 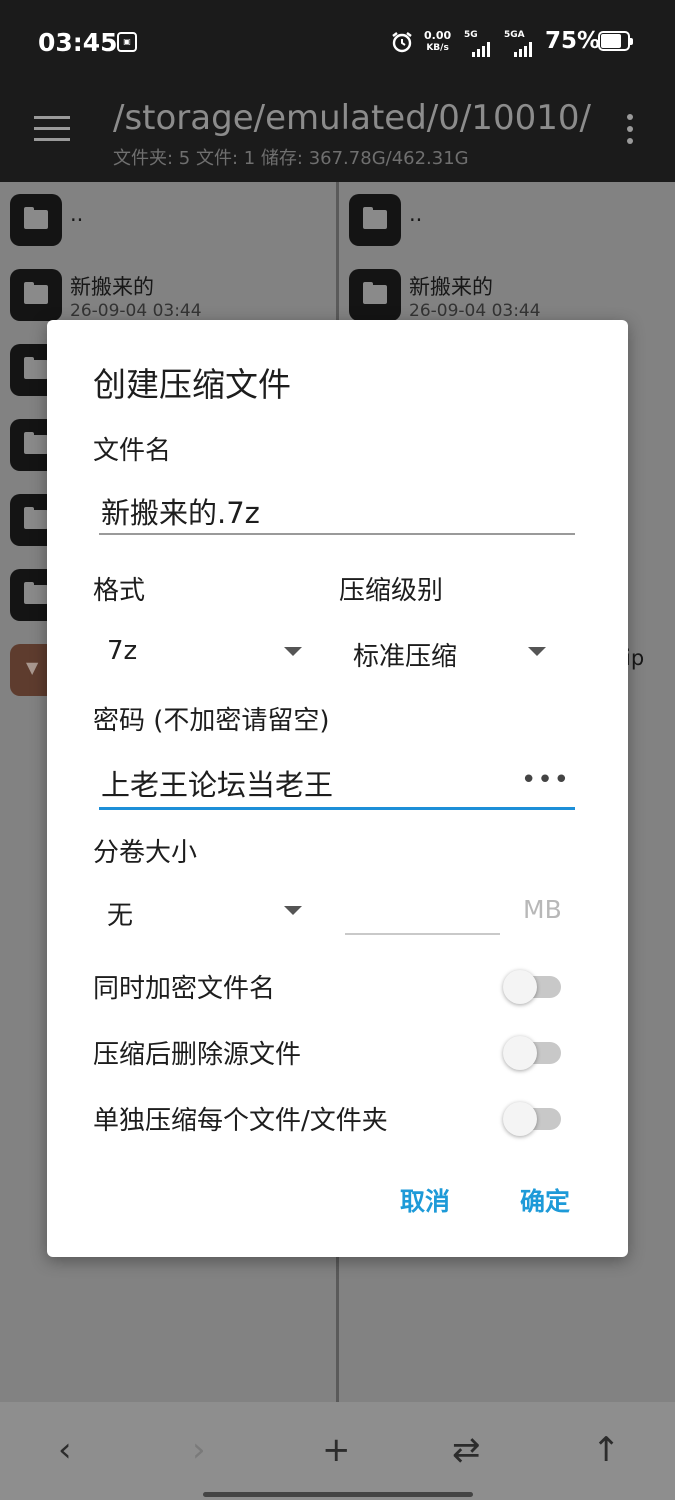 I want to click on add-icon: +, so click(x=336, y=1450).